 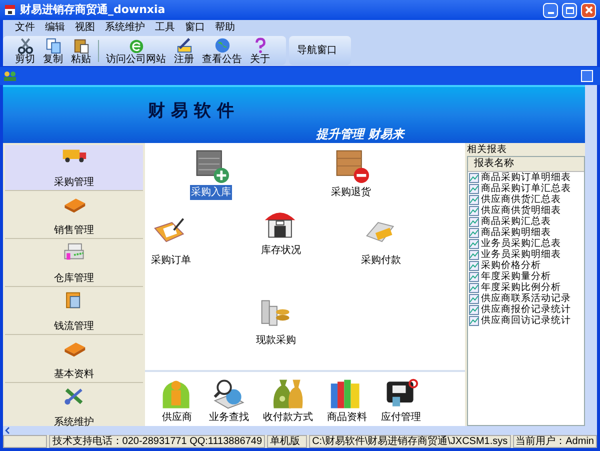 What do you see at coordinates (276, 321) in the screenshot?
I see `workspace-shortcut: 现款采购` at bounding box center [276, 321].